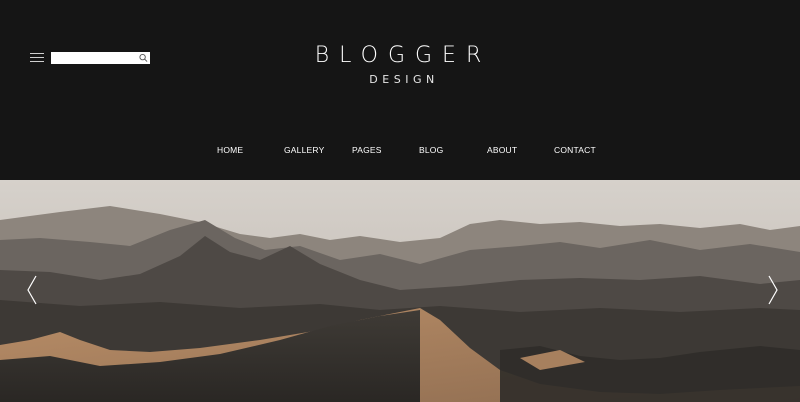 Image resolution: width=800 pixels, height=402 pixels. I want to click on nav-item-home: HOME, so click(230, 150).